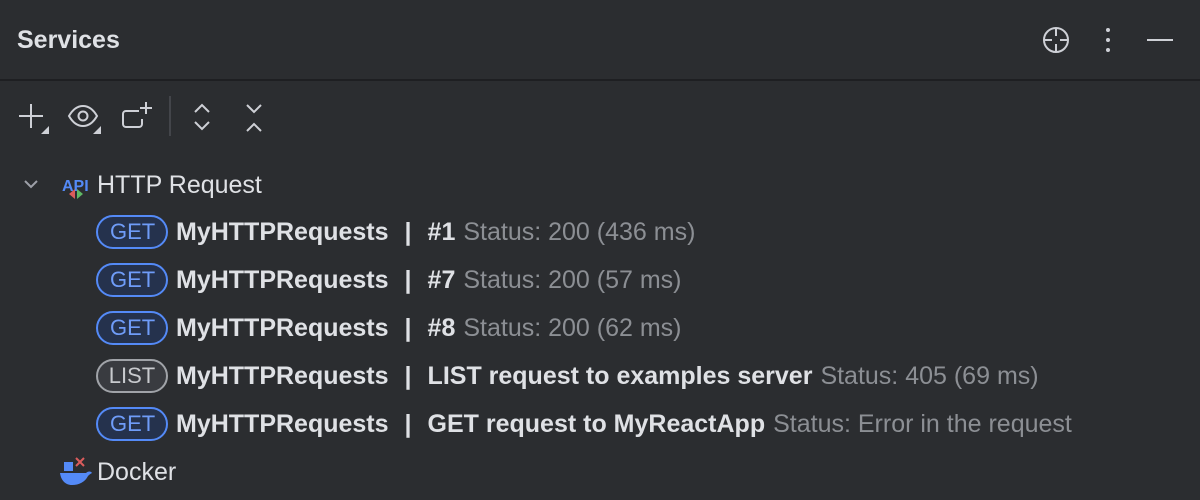  What do you see at coordinates (170, 116) in the screenshot?
I see `toolbar-divider` at bounding box center [170, 116].